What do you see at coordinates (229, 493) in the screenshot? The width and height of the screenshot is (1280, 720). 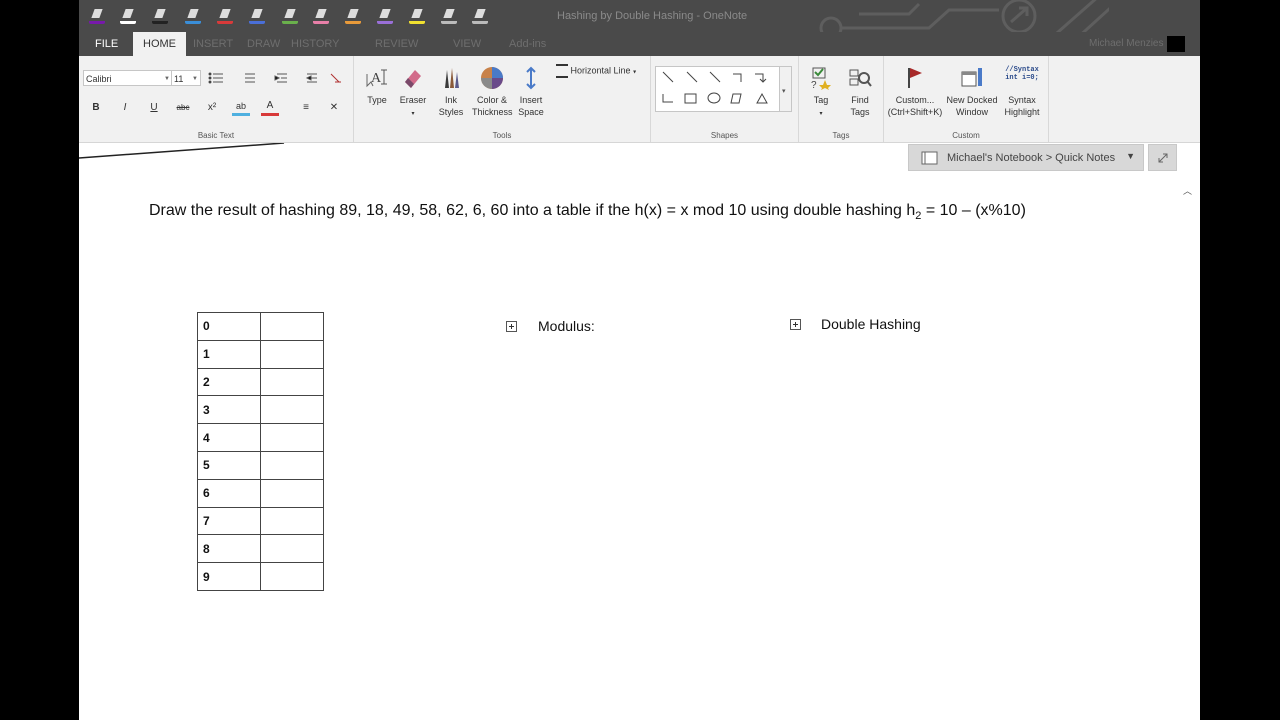 I see `table-index-cell: 6` at bounding box center [229, 493].